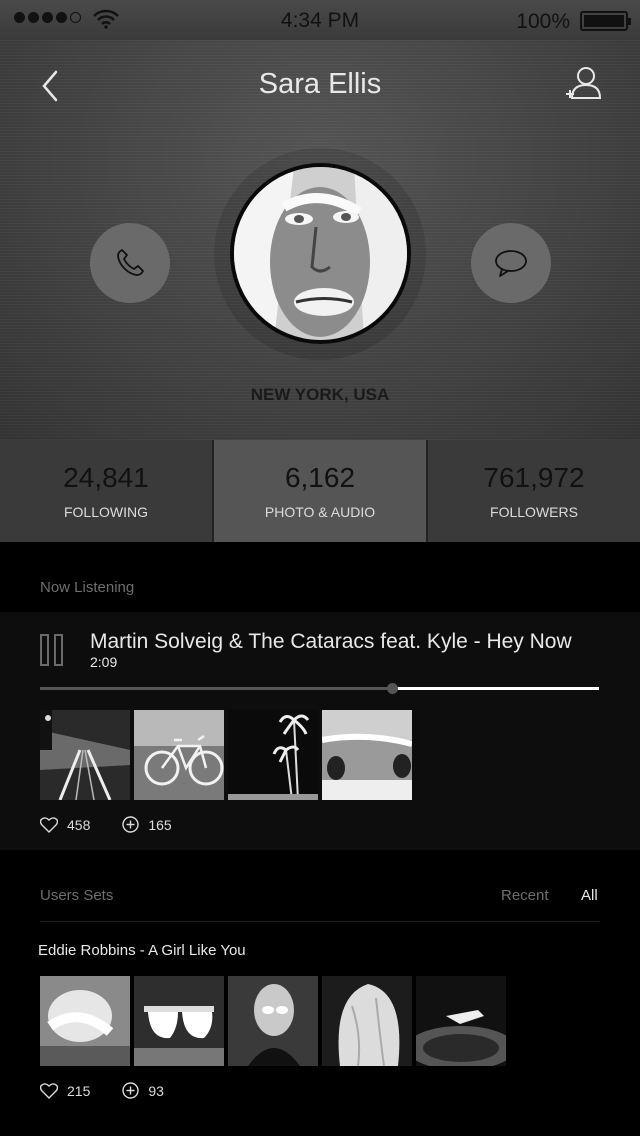 This screenshot has width=640, height=1136. What do you see at coordinates (320, 477) in the screenshot?
I see `stat-value: 6,162` at bounding box center [320, 477].